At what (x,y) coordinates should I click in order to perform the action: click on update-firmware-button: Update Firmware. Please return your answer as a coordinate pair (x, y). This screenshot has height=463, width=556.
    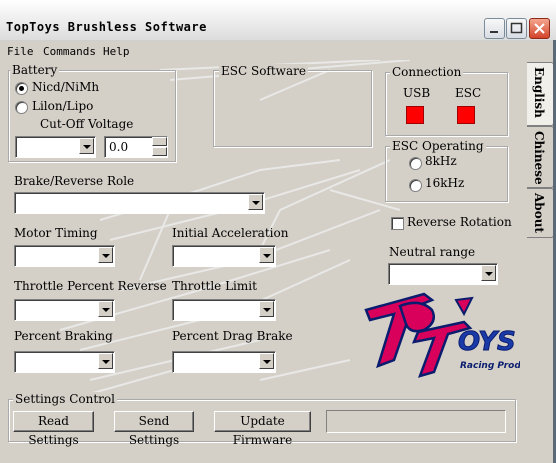
    Looking at the image, I should click on (262, 429).